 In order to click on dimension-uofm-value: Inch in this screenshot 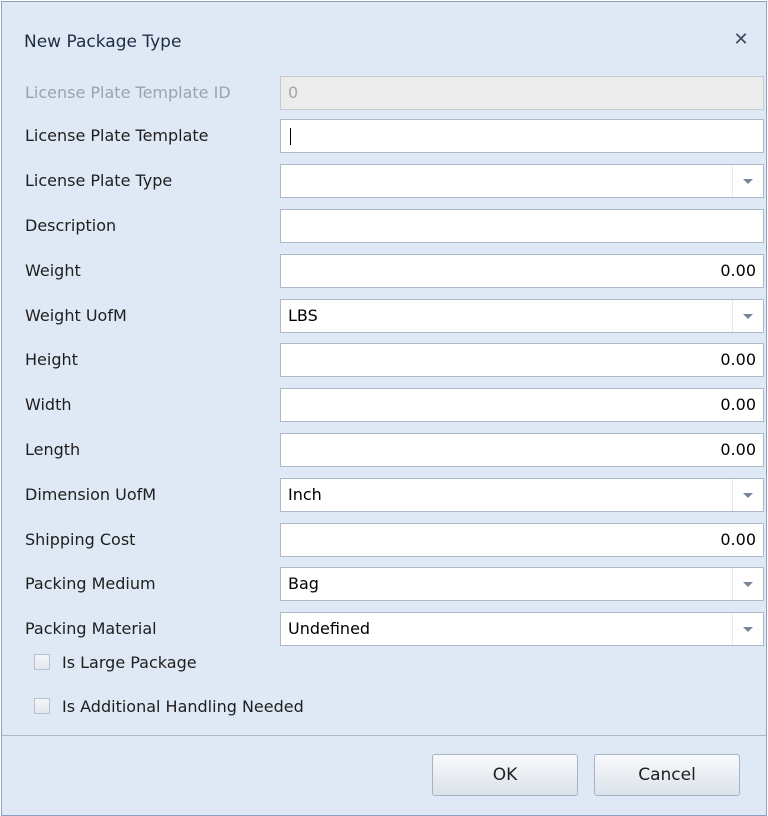, I will do `click(305, 494)`.